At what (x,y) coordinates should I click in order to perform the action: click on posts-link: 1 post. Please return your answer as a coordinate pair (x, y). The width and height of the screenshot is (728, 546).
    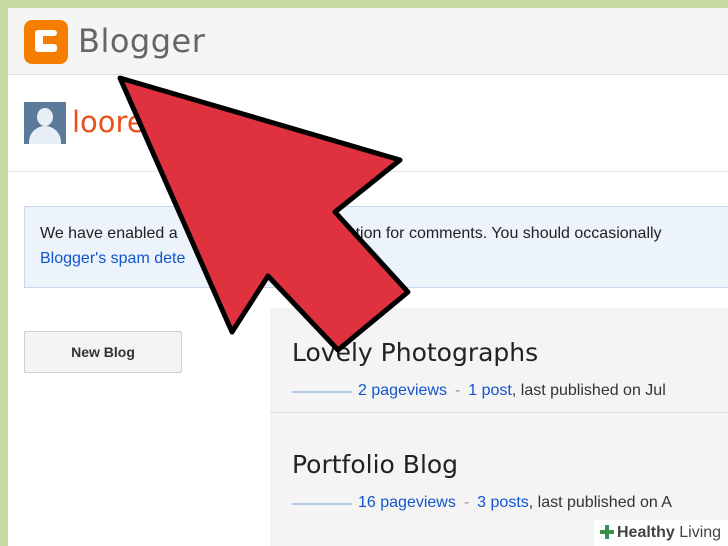
    Looking at the image, I should click on (490, 390).